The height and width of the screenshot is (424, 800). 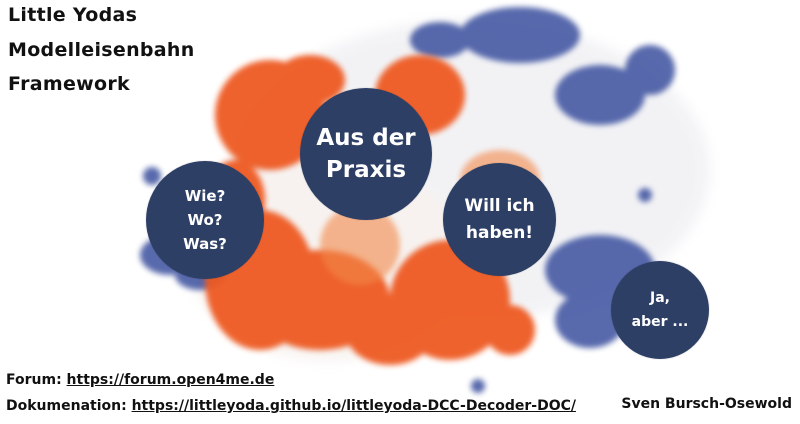 I want to click on bubble-praxis-line2: Praxis, so click(x=366, y=170).